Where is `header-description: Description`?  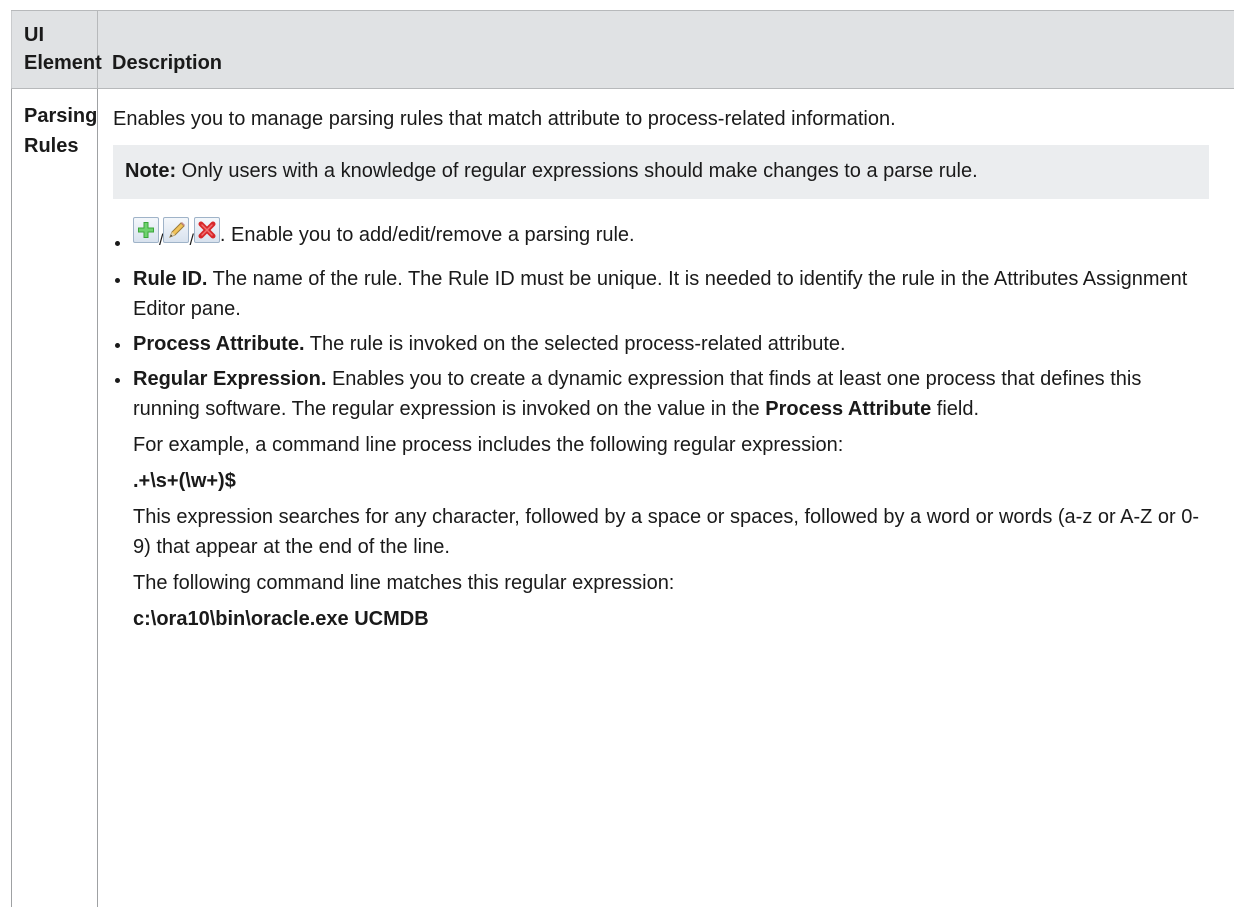 header-description: Description is located at coordinates (666, 50).